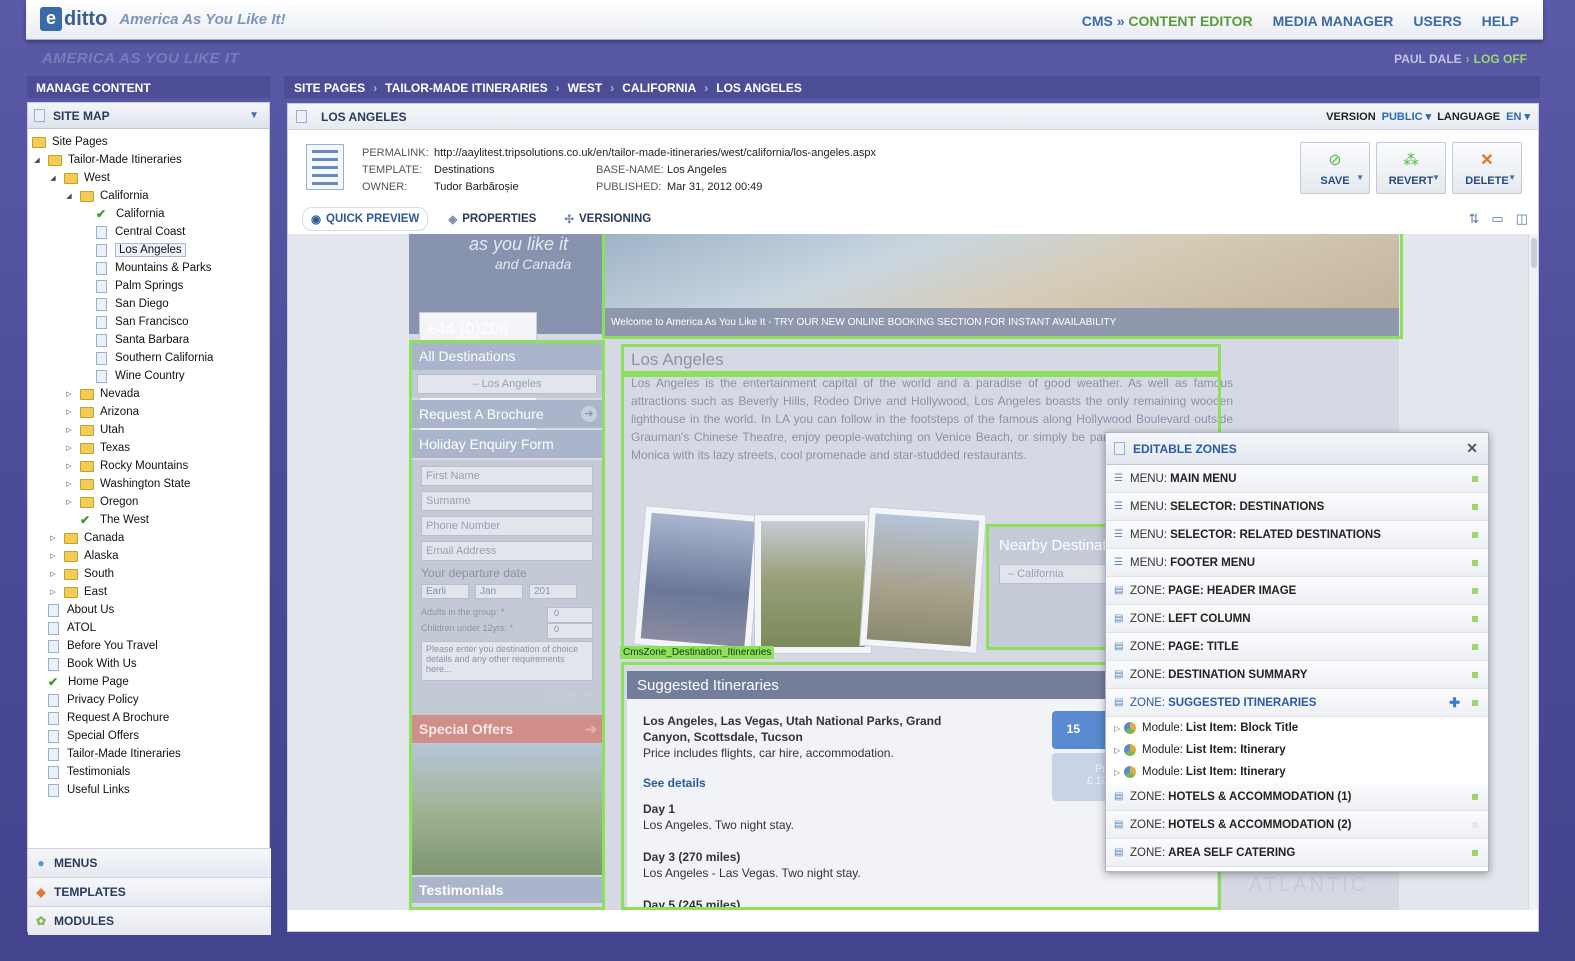 This screenshot has width=1575, height=961. Describe the element at coordinates (1474, 219) in the screenshot. I see `refresh-icon: ⇅` at that location.